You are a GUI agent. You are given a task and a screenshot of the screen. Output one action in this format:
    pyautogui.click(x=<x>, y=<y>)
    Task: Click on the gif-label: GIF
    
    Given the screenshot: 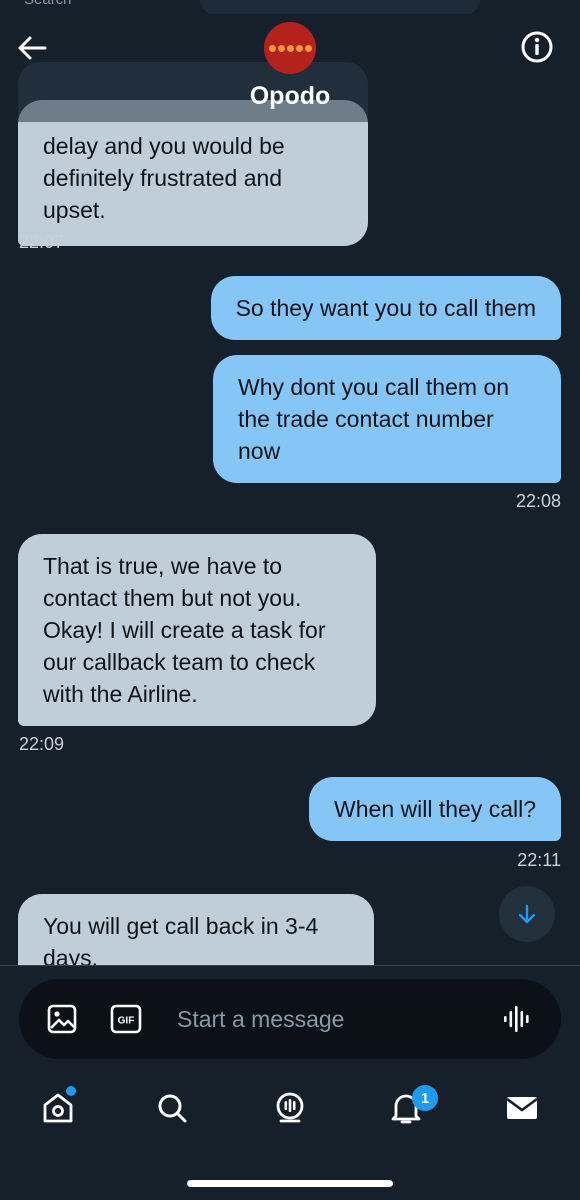 What is the action you would take?
    pyautogui.click(x=126, y=1021)
    